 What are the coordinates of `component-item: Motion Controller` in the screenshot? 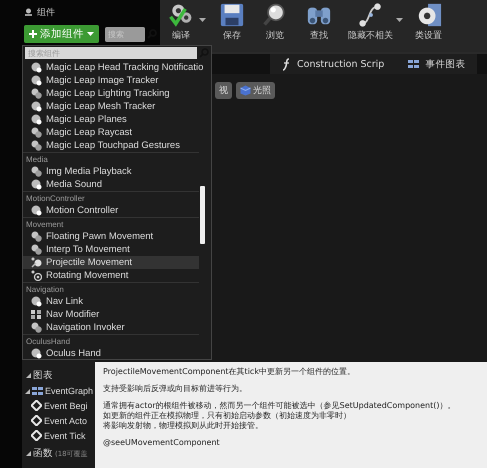 It's located at (111, 210).